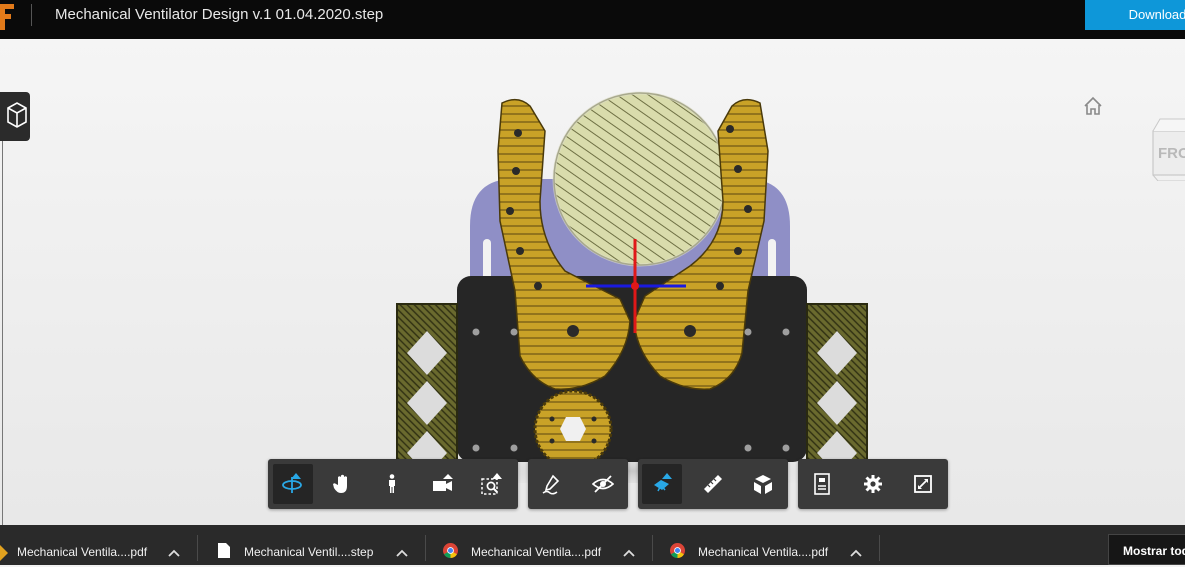 This screenshot has height=567, width=1185. I want to click on pan-tool-button, so click(342, 484).